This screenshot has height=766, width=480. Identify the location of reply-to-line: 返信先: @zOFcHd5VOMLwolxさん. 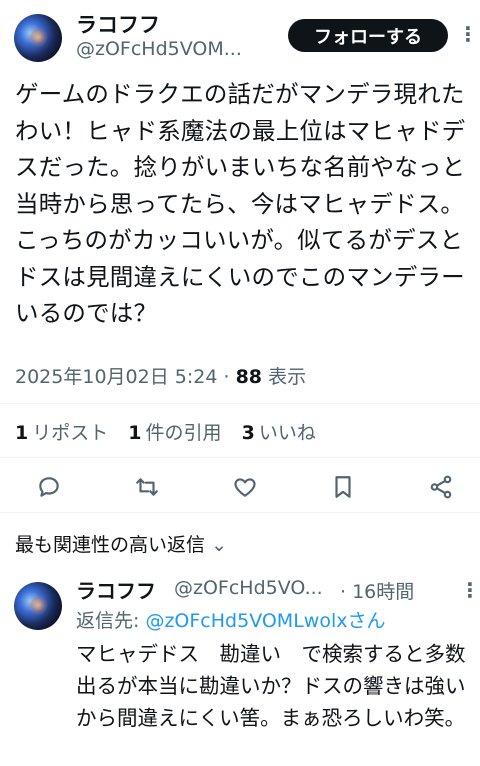
(230, 619).